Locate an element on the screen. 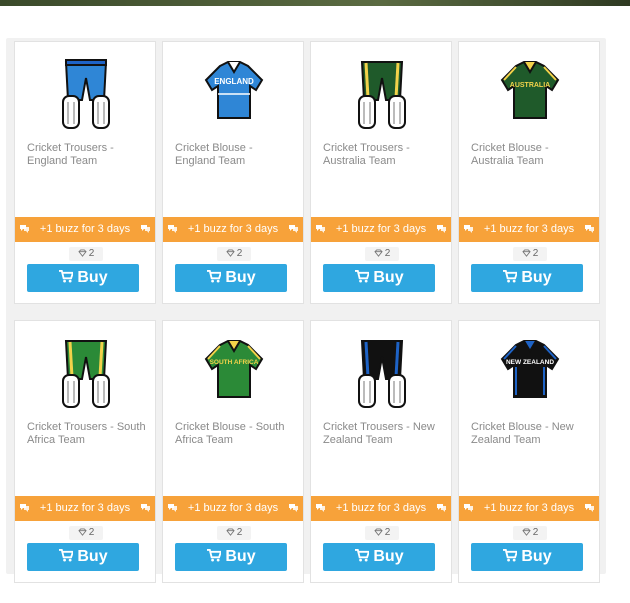 The image size is (630, 603). product-name: Cricket Trousers - South Africa Team is located at coordinates (86, 433).